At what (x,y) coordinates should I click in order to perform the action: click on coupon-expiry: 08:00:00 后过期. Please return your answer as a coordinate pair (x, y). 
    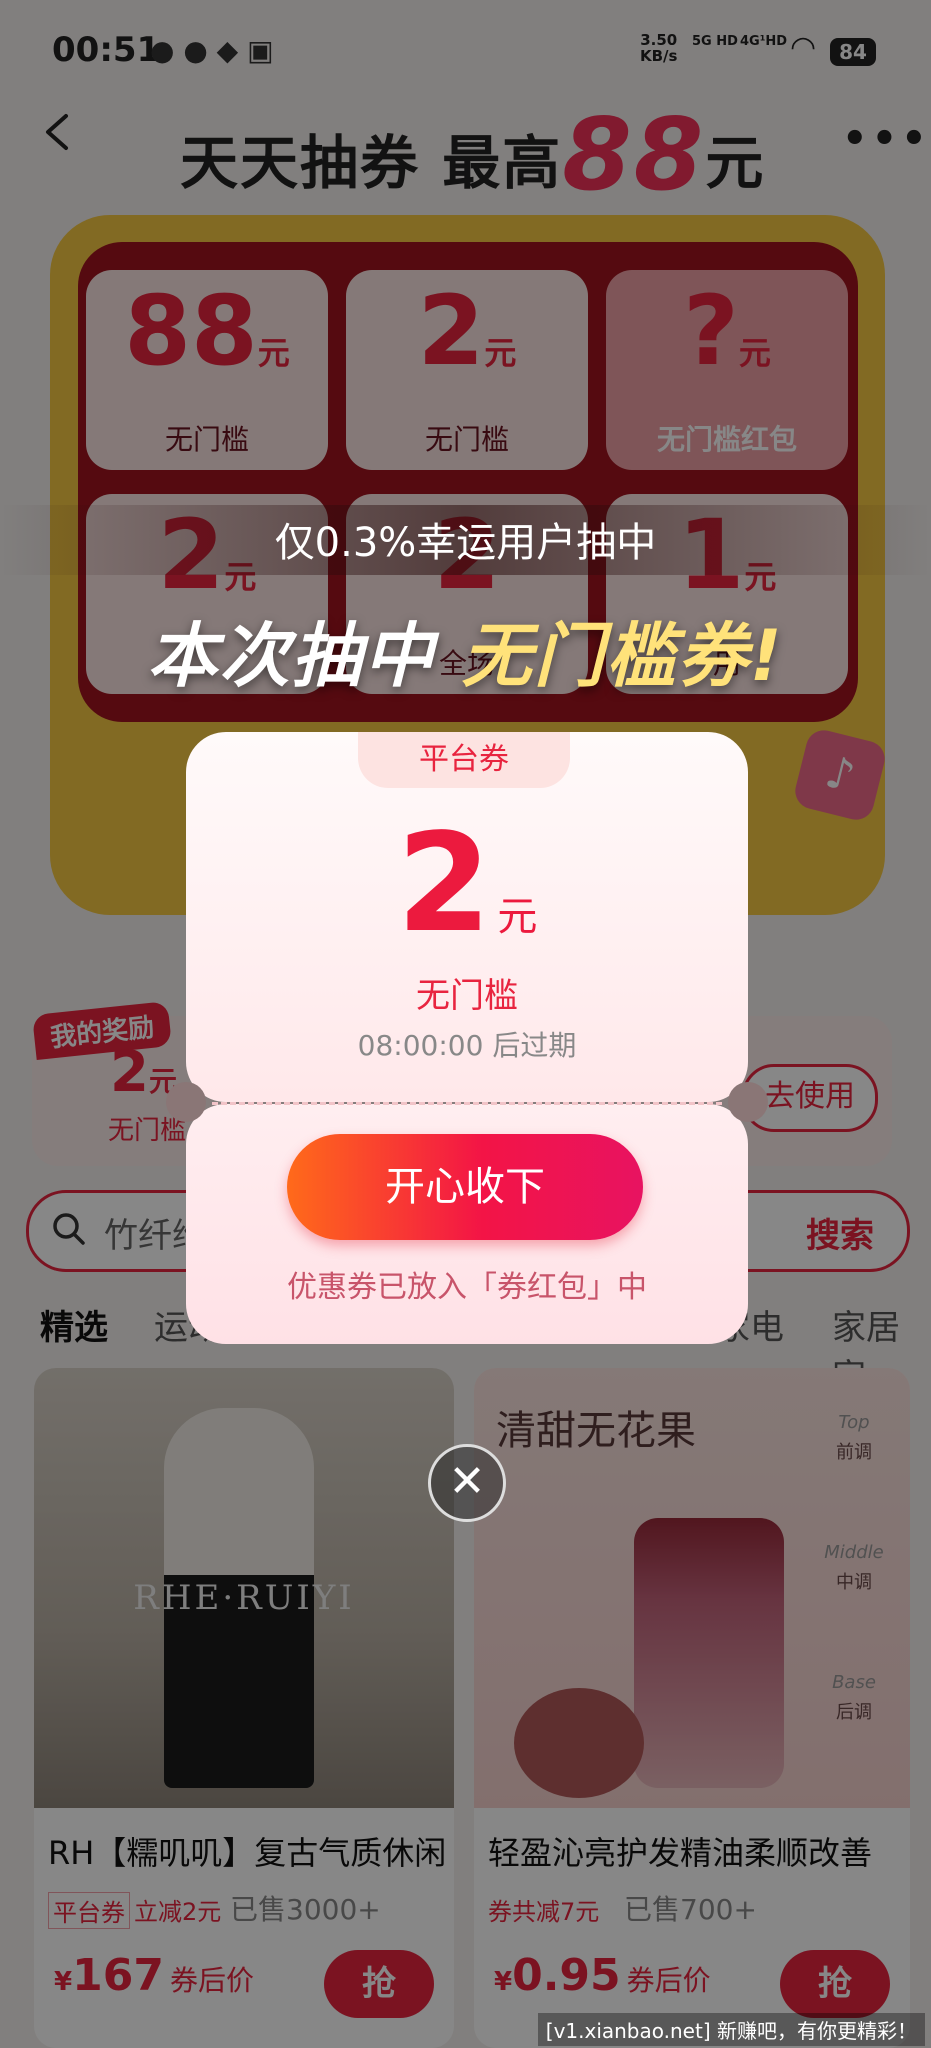
    Looking at the image, I should click on (467, 1045).